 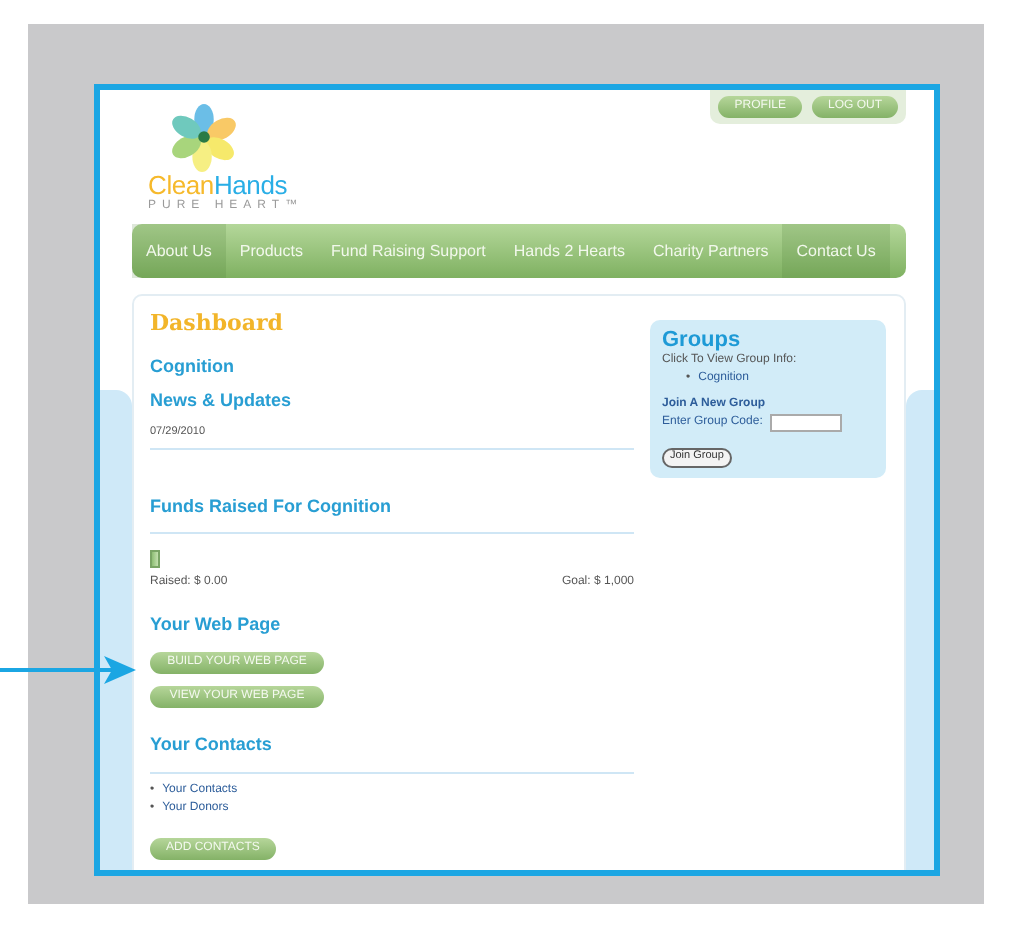 What do you see at coordinates (222, 401) in the screenshot?
I see `section-heading: News & Updates` at bounding box center [222, 401].